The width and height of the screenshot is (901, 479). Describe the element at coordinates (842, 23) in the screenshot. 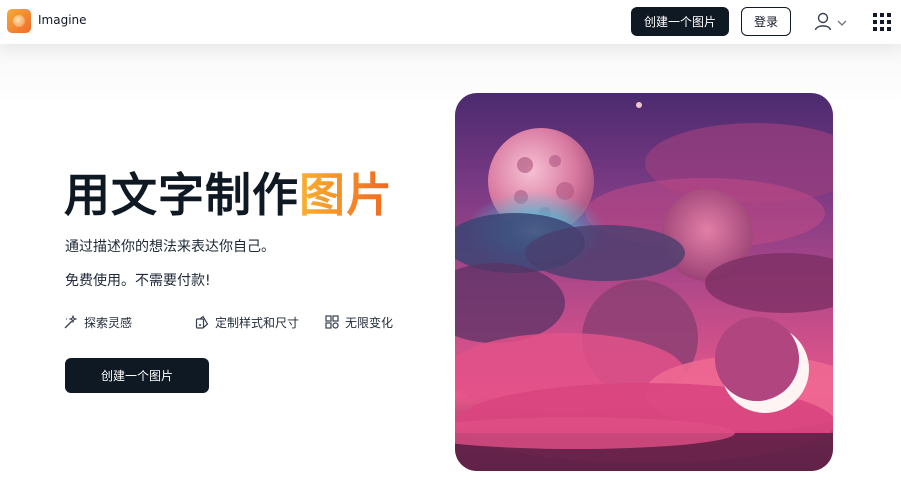

I see `chevron-down-icon` at that location.